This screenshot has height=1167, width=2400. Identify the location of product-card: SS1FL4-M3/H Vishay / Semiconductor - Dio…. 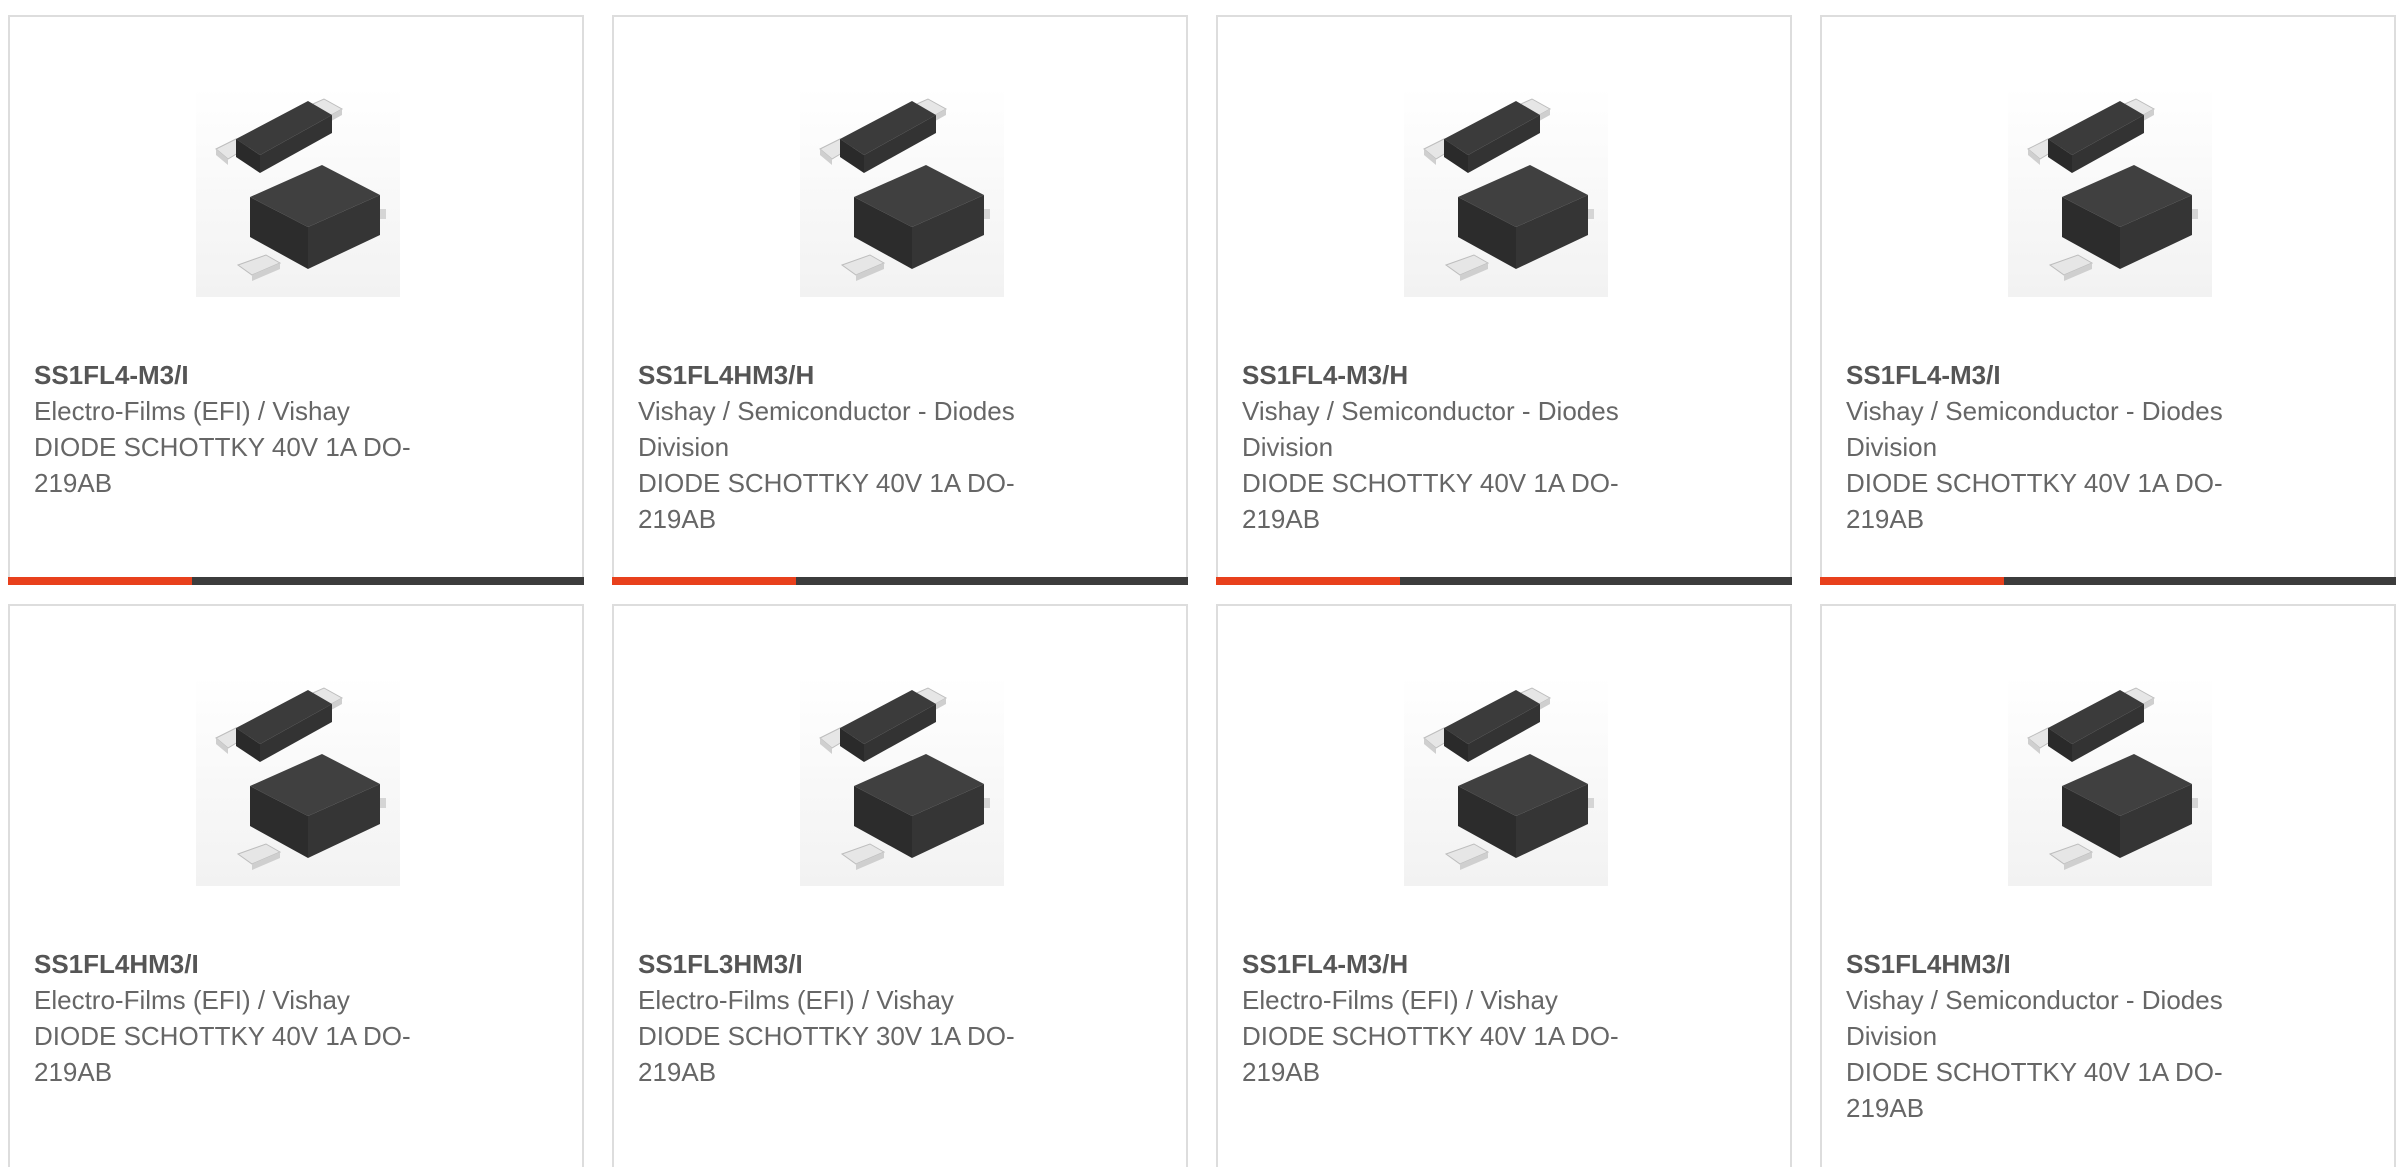
(1504, 300).